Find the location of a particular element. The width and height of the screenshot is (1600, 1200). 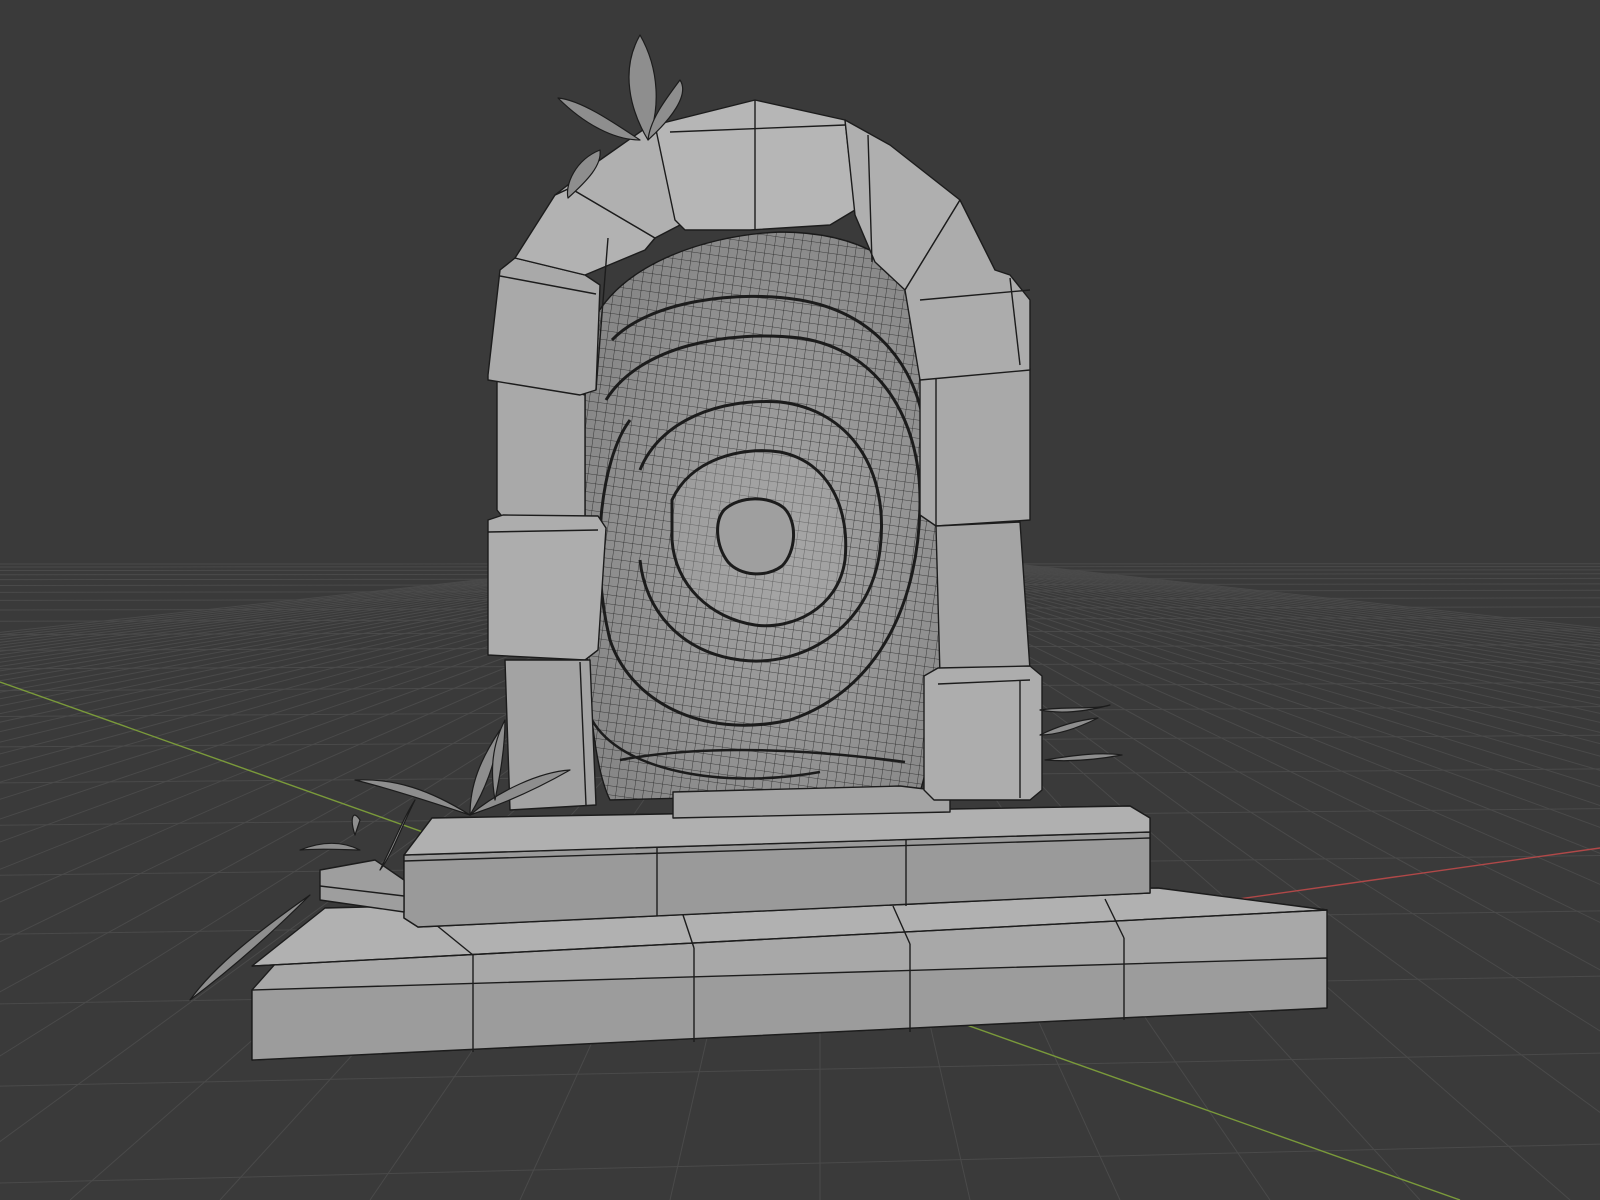

right-pillar is located at coordinates (981, 579).